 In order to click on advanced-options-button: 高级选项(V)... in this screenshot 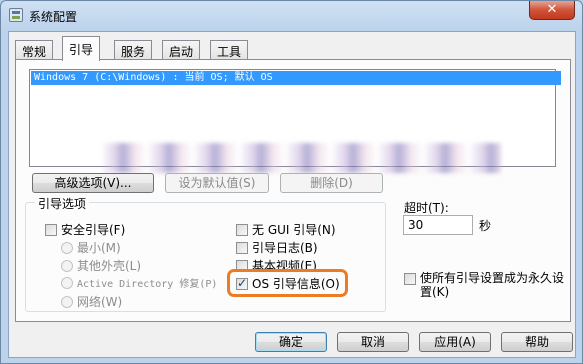, I will do `click(93, 183)`.